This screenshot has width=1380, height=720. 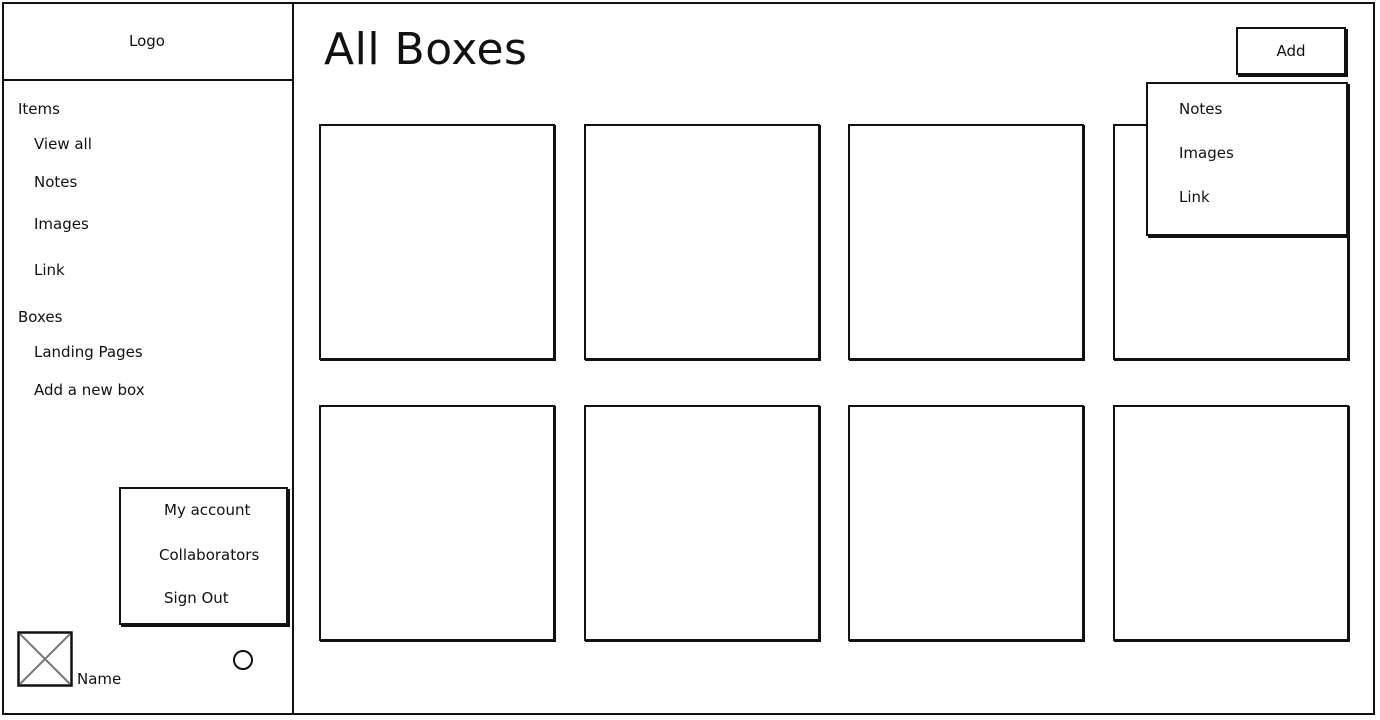 I want to click on sidebar-item-landing-pages: Landing Pages, so click(x=88, y=352).